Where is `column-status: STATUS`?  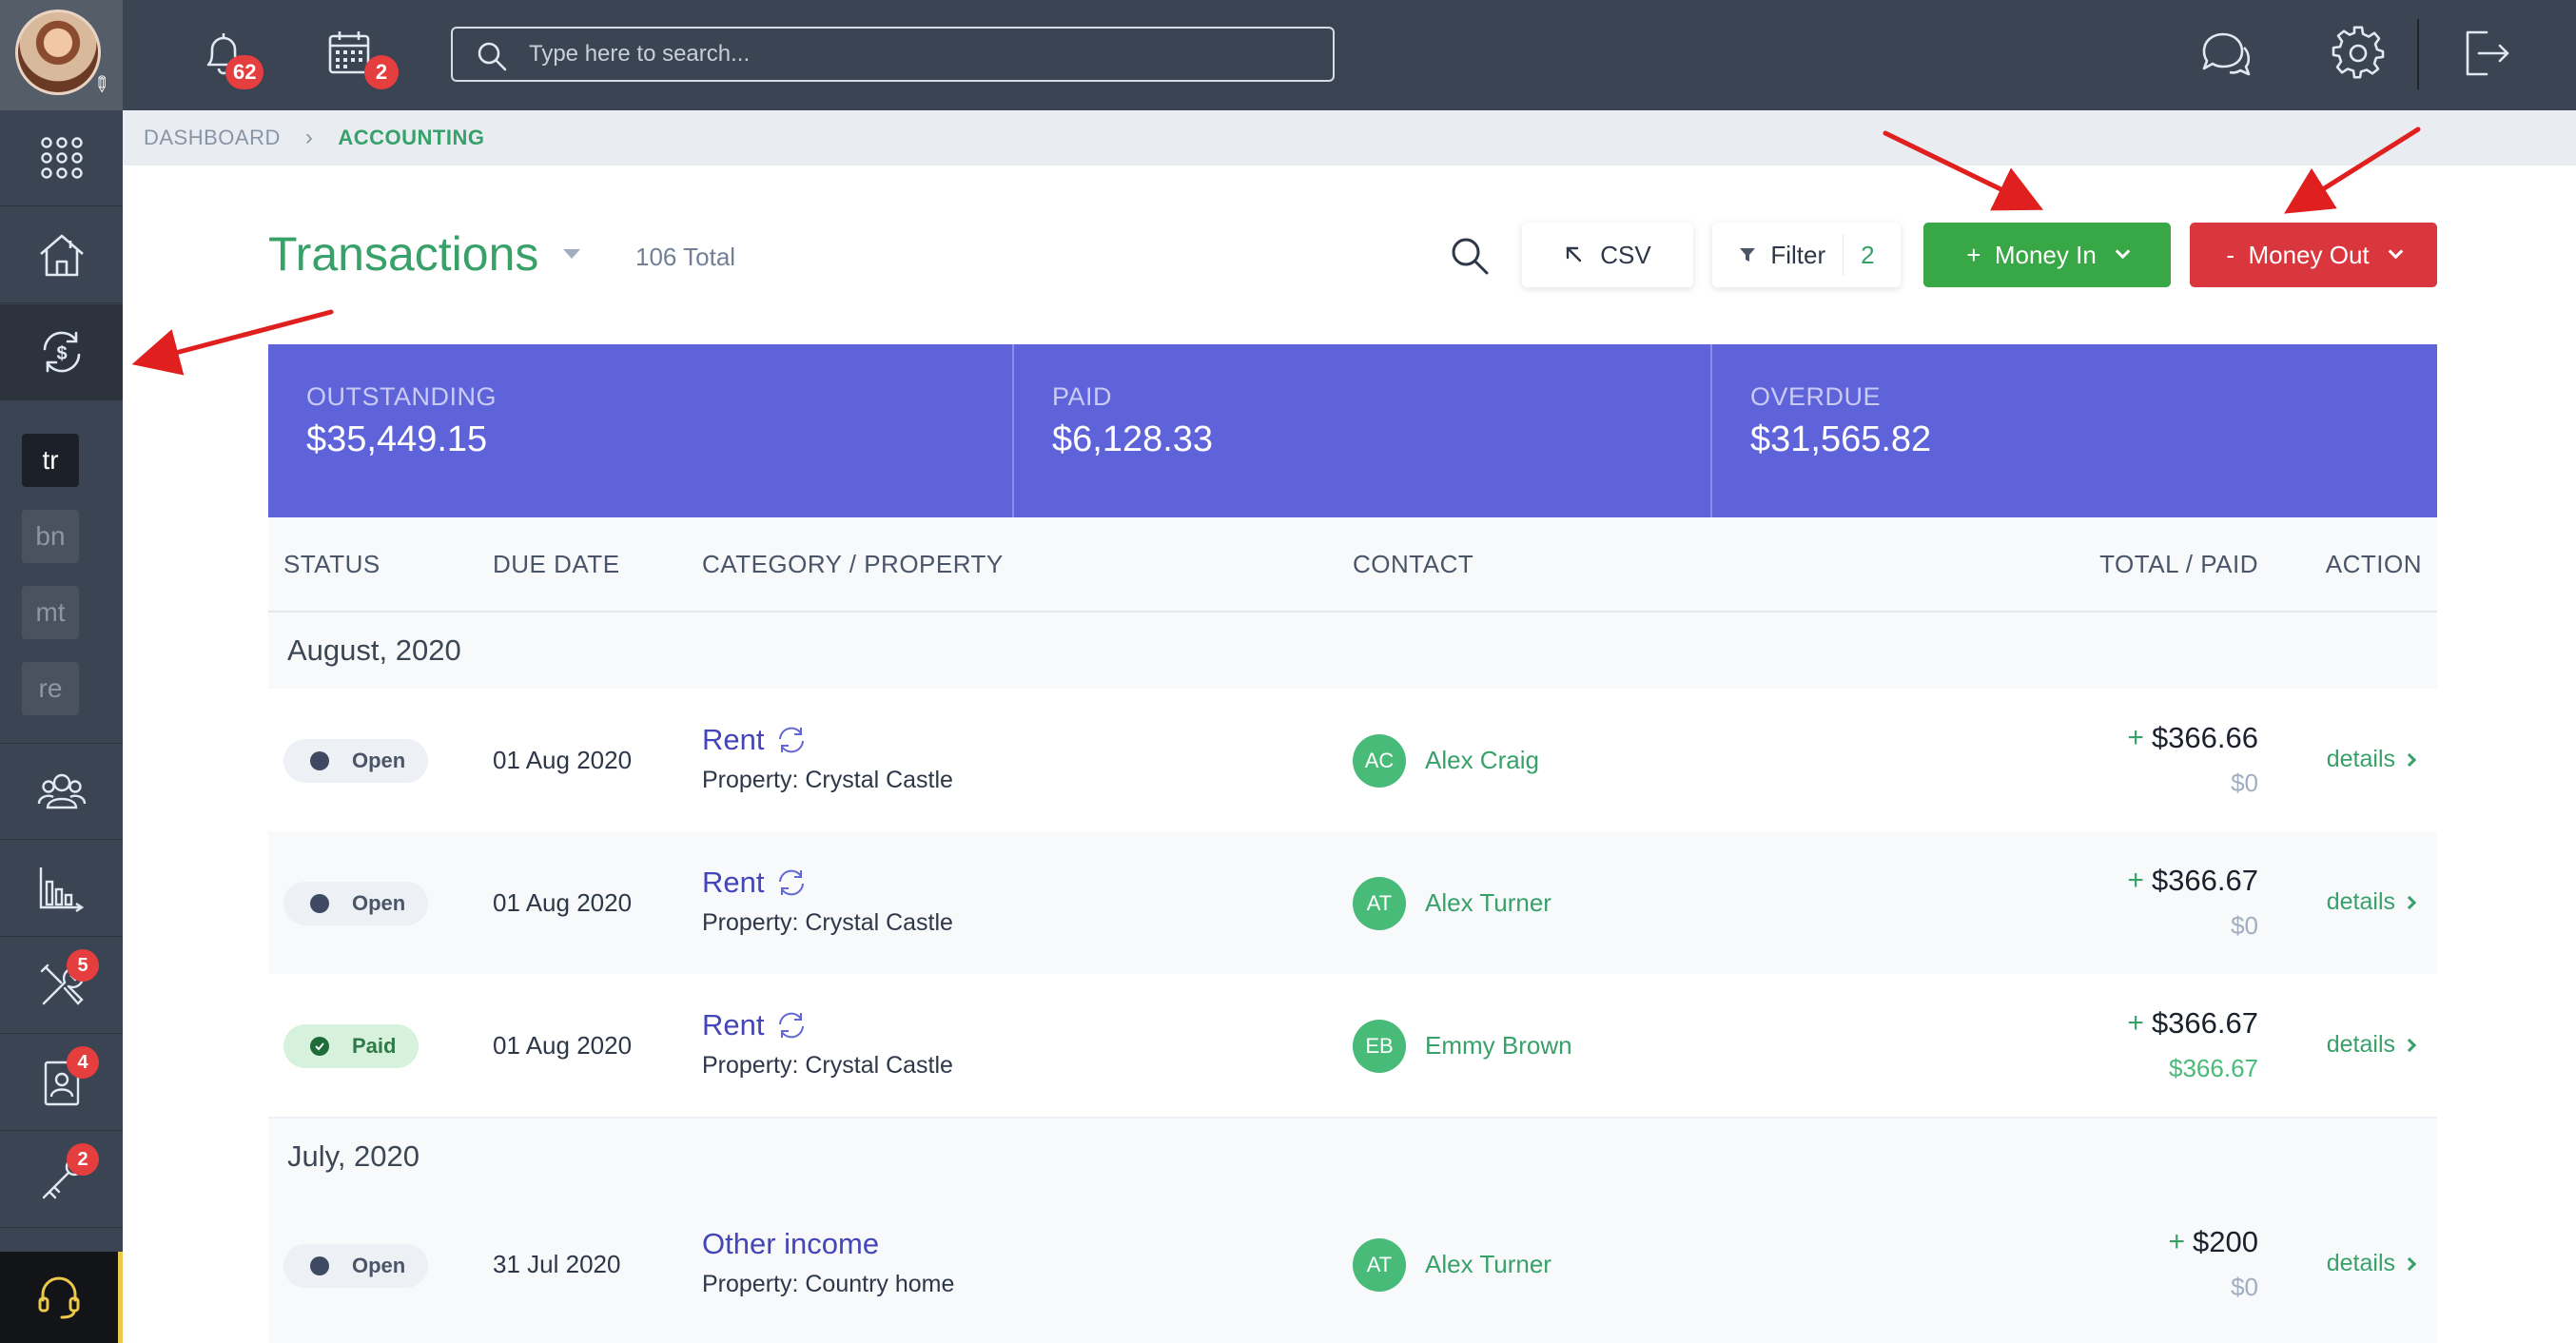 column-status: STATUS is located at coordinates (332, 564).